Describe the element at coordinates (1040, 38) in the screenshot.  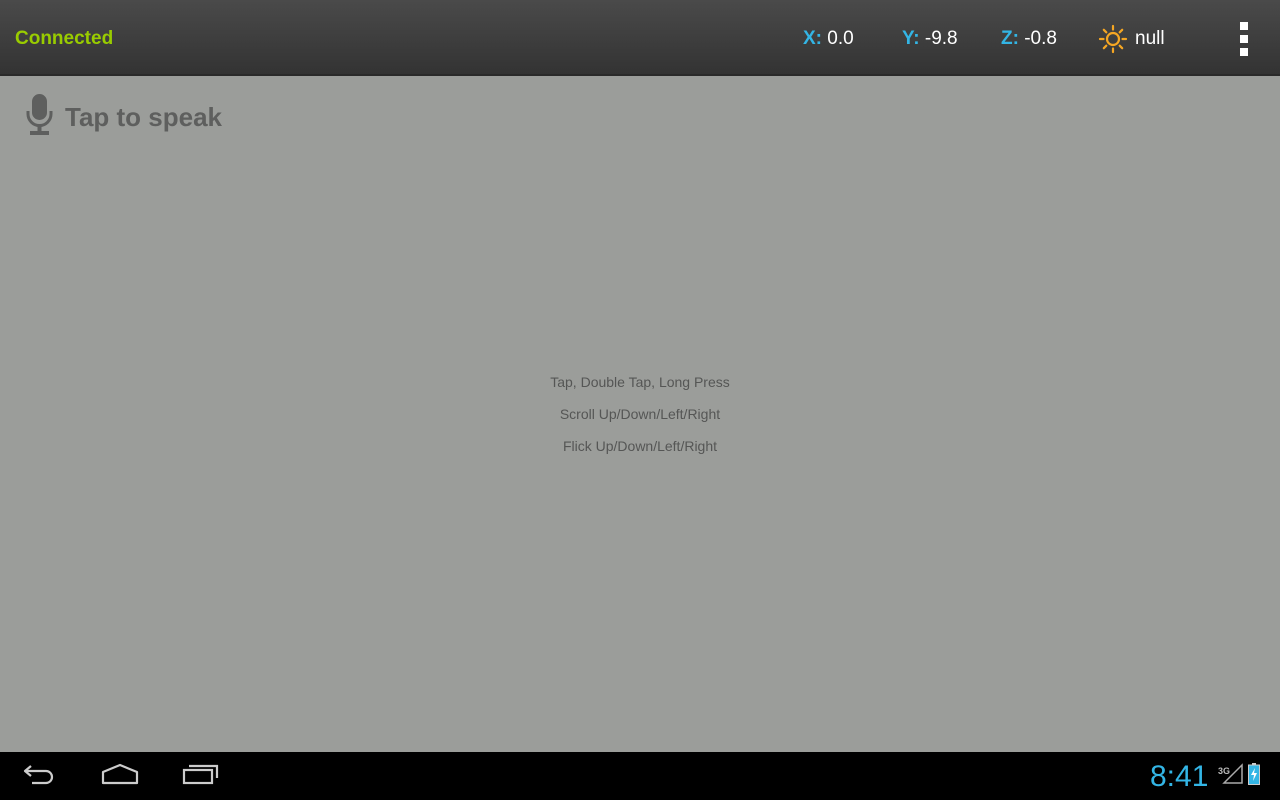
I see `sensor-z-value: -0.8` at that location.